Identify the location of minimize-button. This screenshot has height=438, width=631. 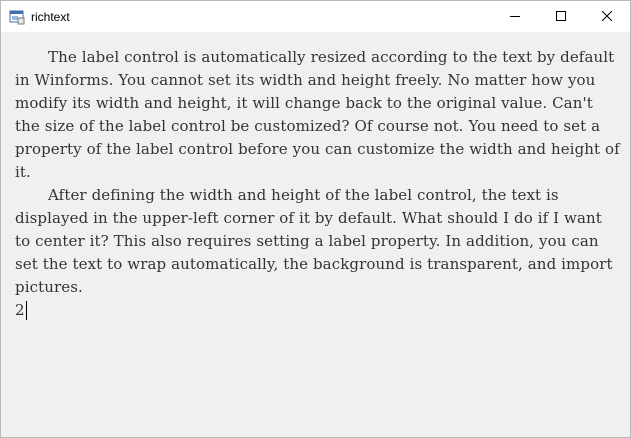
(515, 16).